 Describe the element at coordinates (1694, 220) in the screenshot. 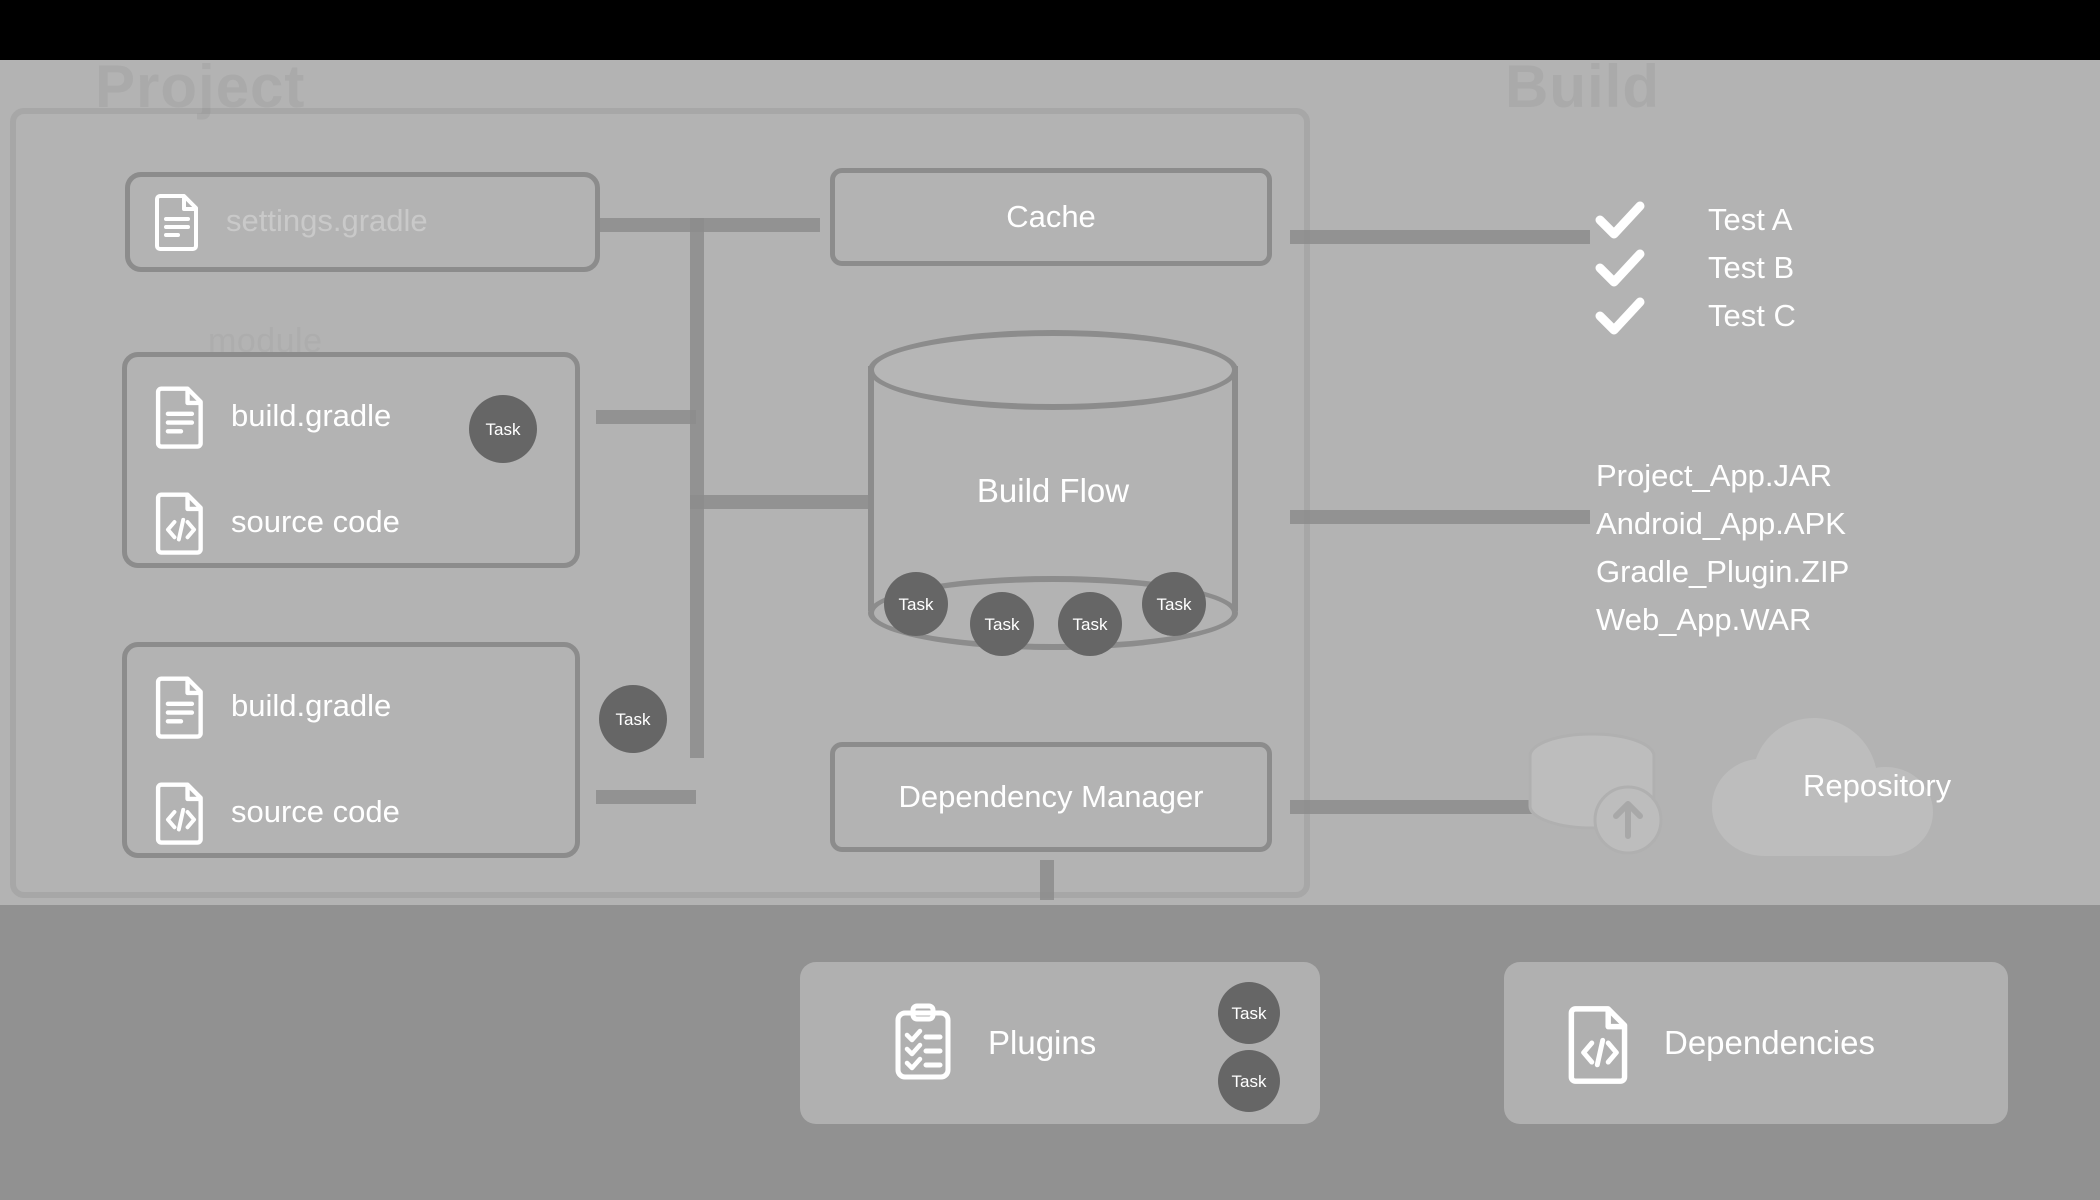

I see `test-row-a: Test A` at that location.